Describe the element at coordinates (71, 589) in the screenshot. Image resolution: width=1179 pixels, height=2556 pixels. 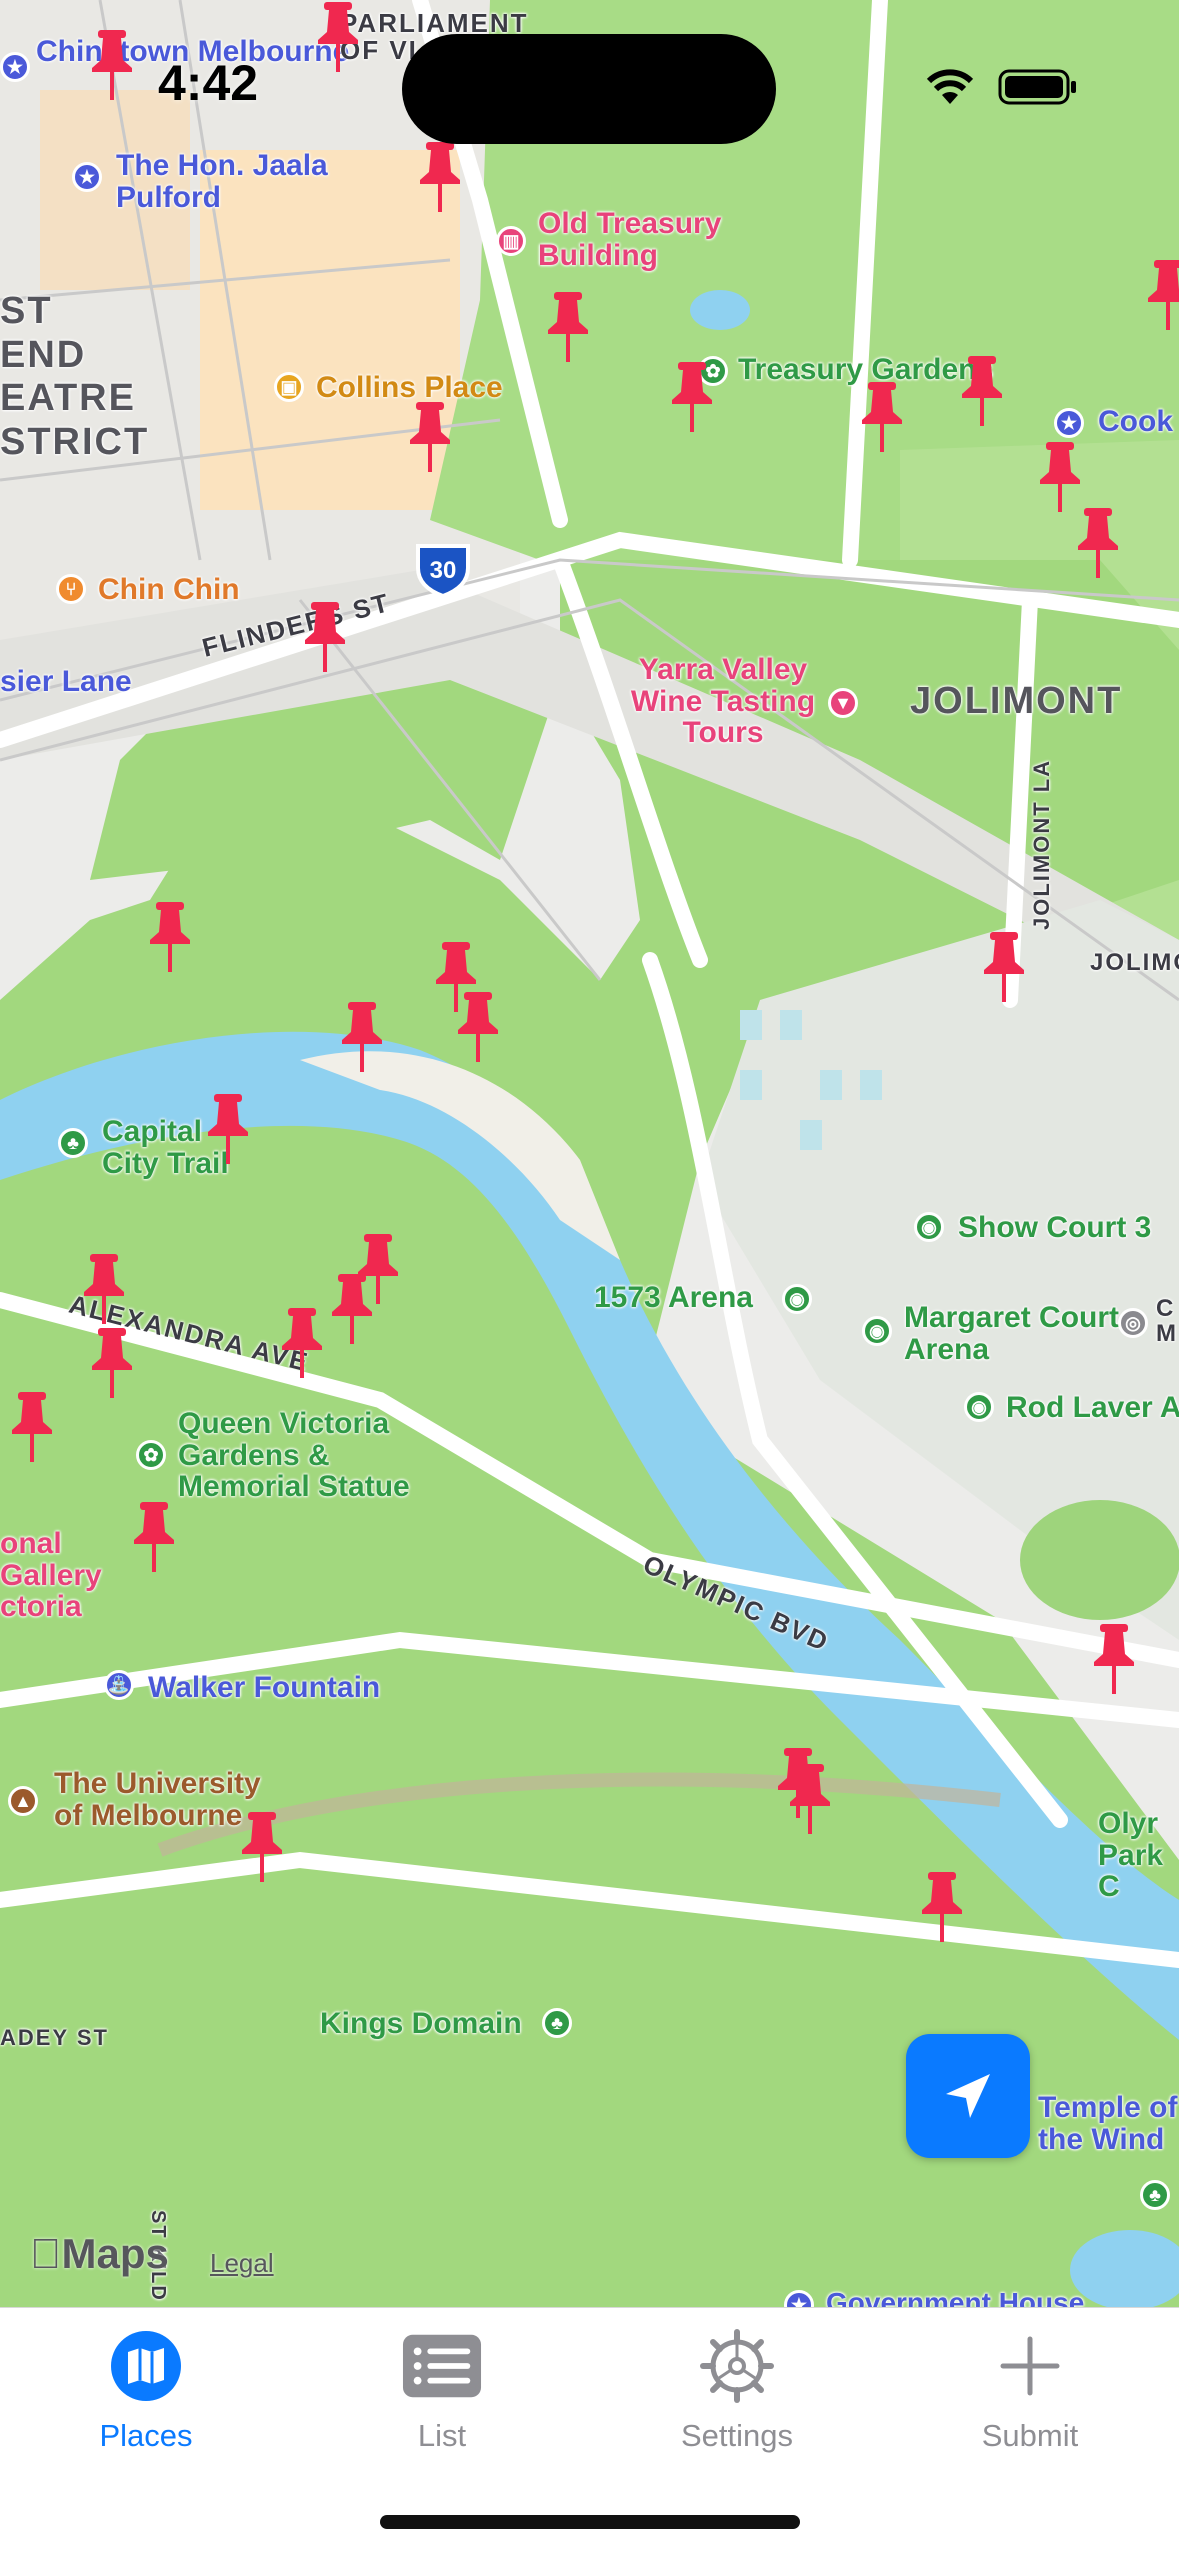
I see `poi-restaurant-icon: ⑂` at that location.